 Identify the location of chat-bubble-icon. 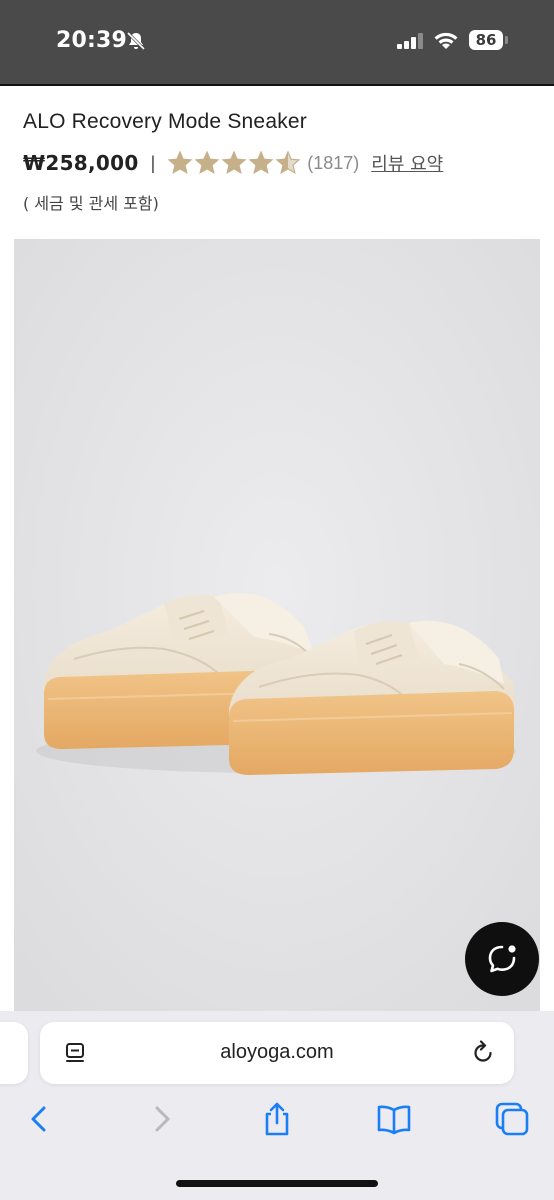
(502, 959).